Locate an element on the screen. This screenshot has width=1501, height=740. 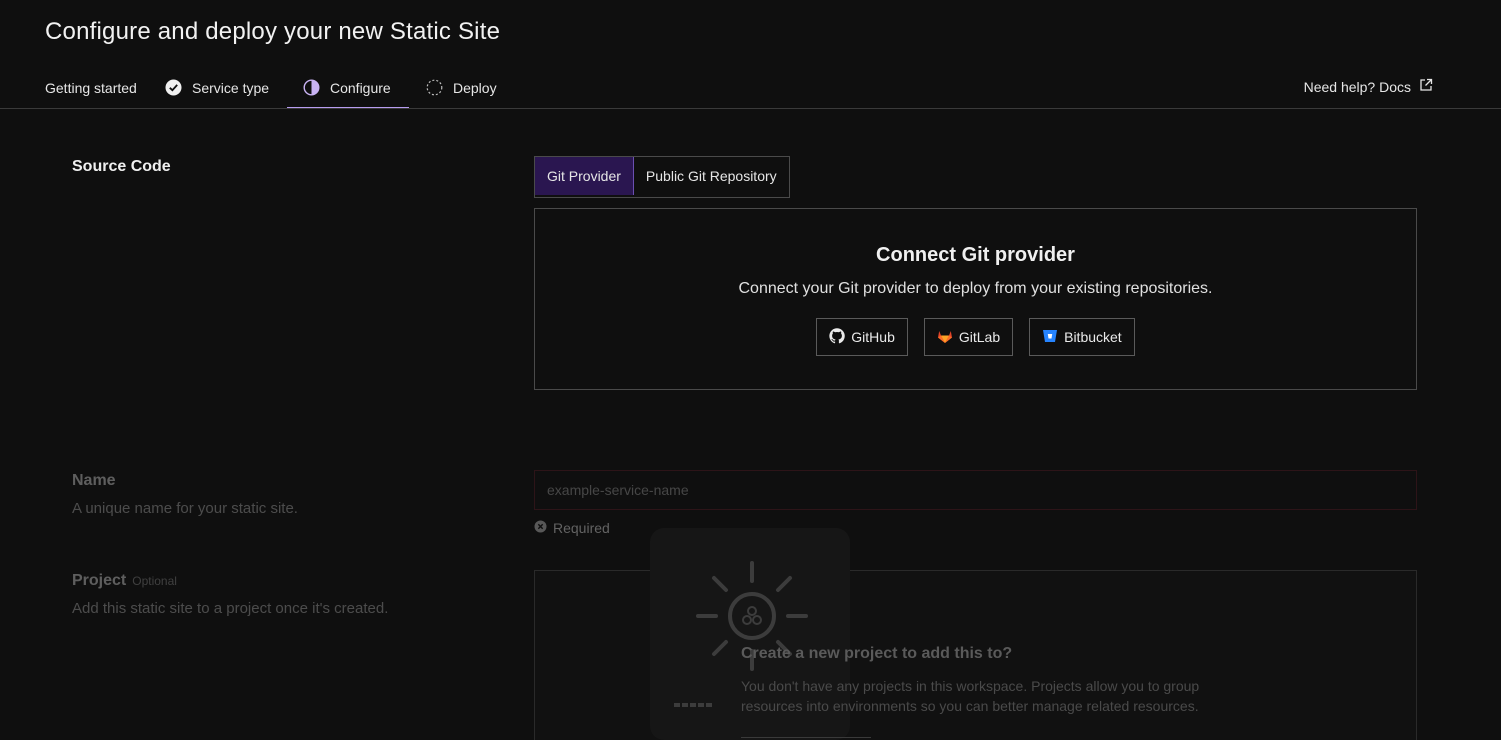
provider-buttons: GitHub GitLab Bitbucket is located at coordinates (975, 337).